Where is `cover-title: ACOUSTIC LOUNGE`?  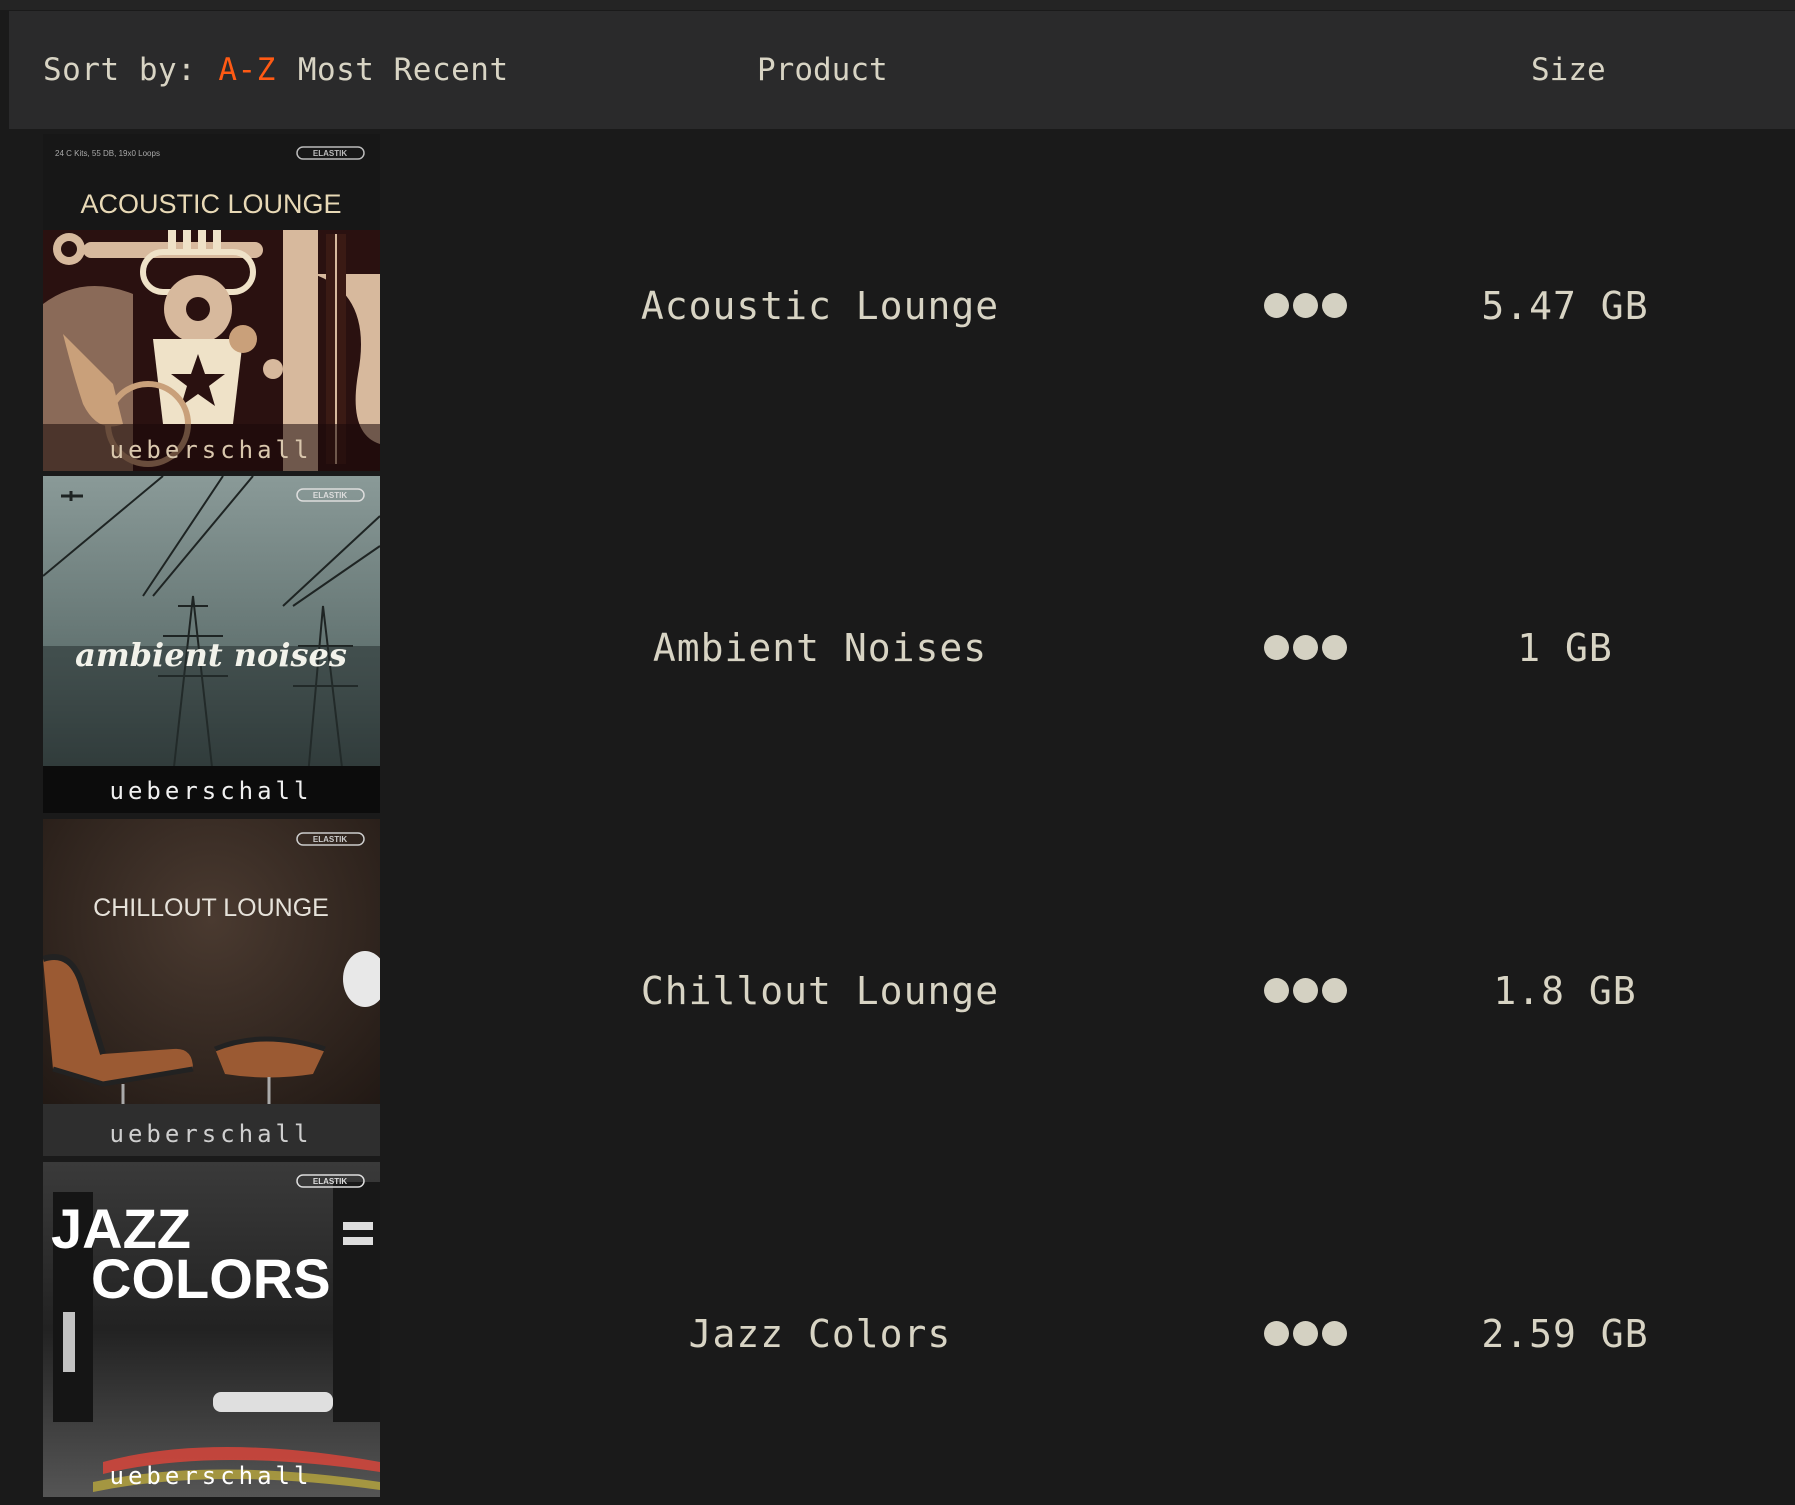
cover-title: ACOUSTIC LOUNGE is located at coordinates (210, 204).